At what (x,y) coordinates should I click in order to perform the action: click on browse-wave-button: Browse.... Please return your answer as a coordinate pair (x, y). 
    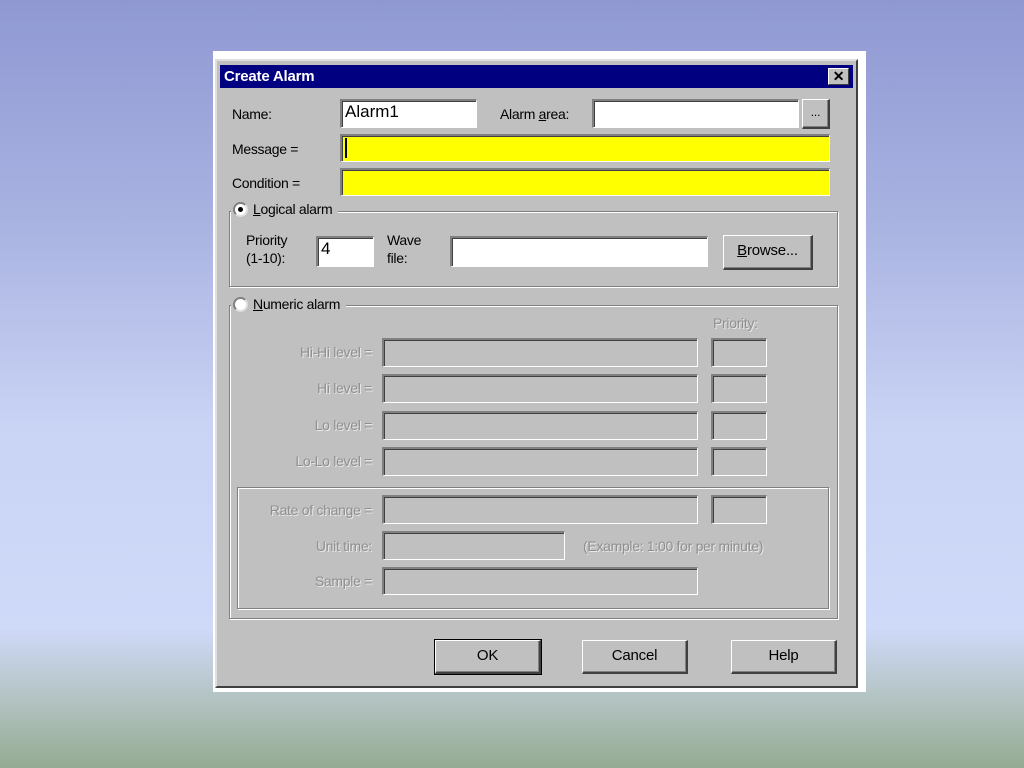
    Looking at the image, I should click on (768, 252).